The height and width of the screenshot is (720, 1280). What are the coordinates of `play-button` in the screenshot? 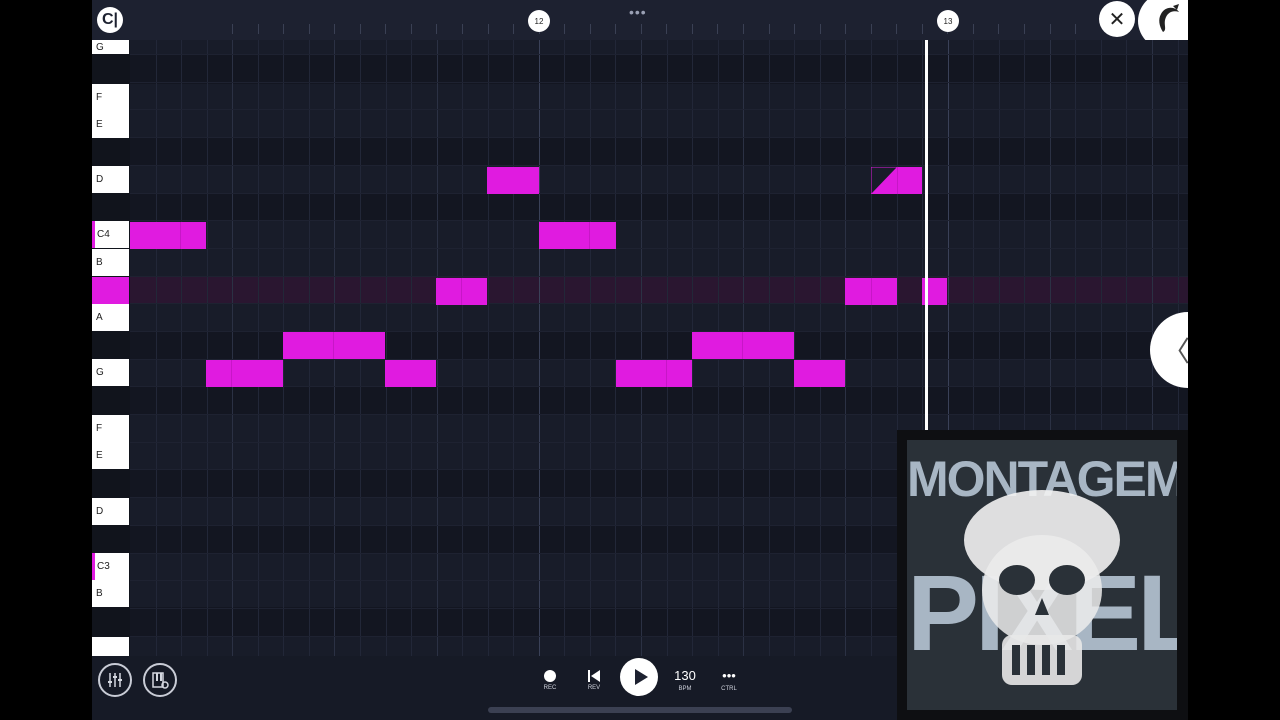 It's located at (639, 677).